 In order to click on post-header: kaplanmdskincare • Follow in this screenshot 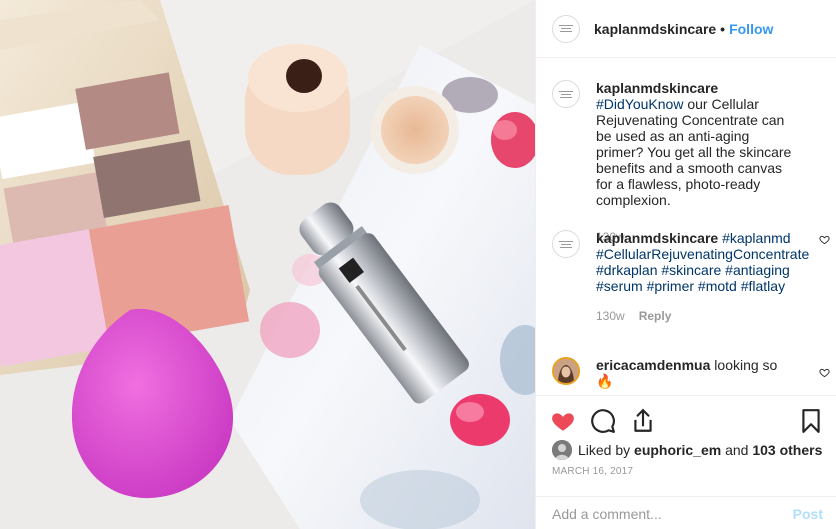, I will do `click(686, 29)`.